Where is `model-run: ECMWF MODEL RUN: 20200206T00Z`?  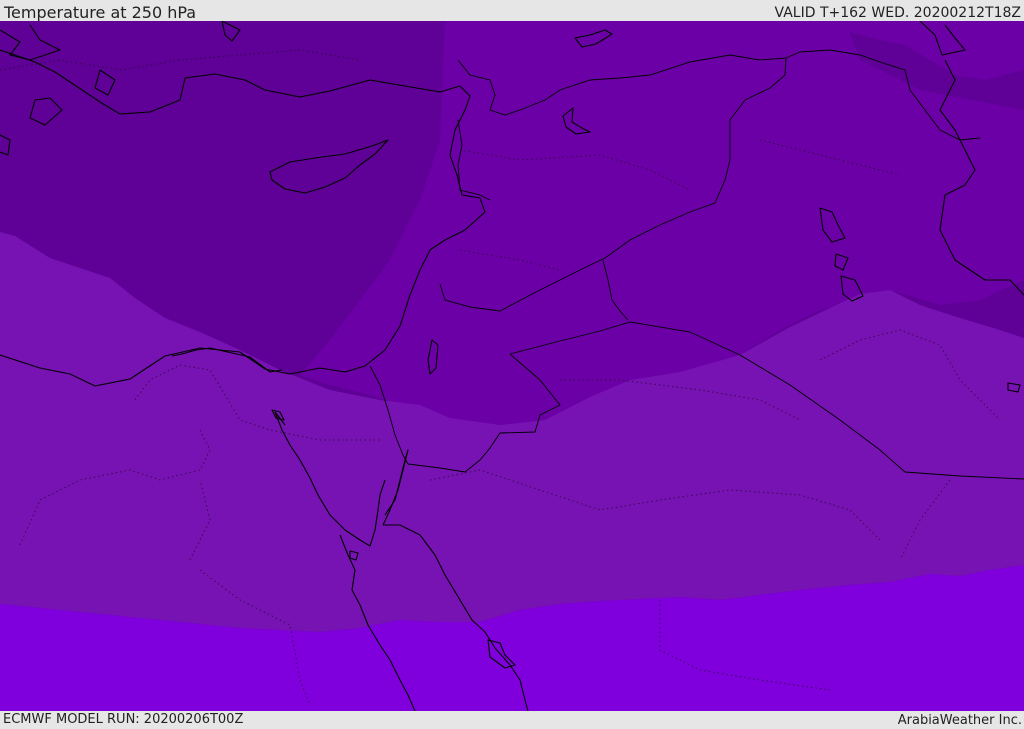
model-run: ECMWF MODEL RUN: 20200206T00Z is located at coordinates (123, 719).